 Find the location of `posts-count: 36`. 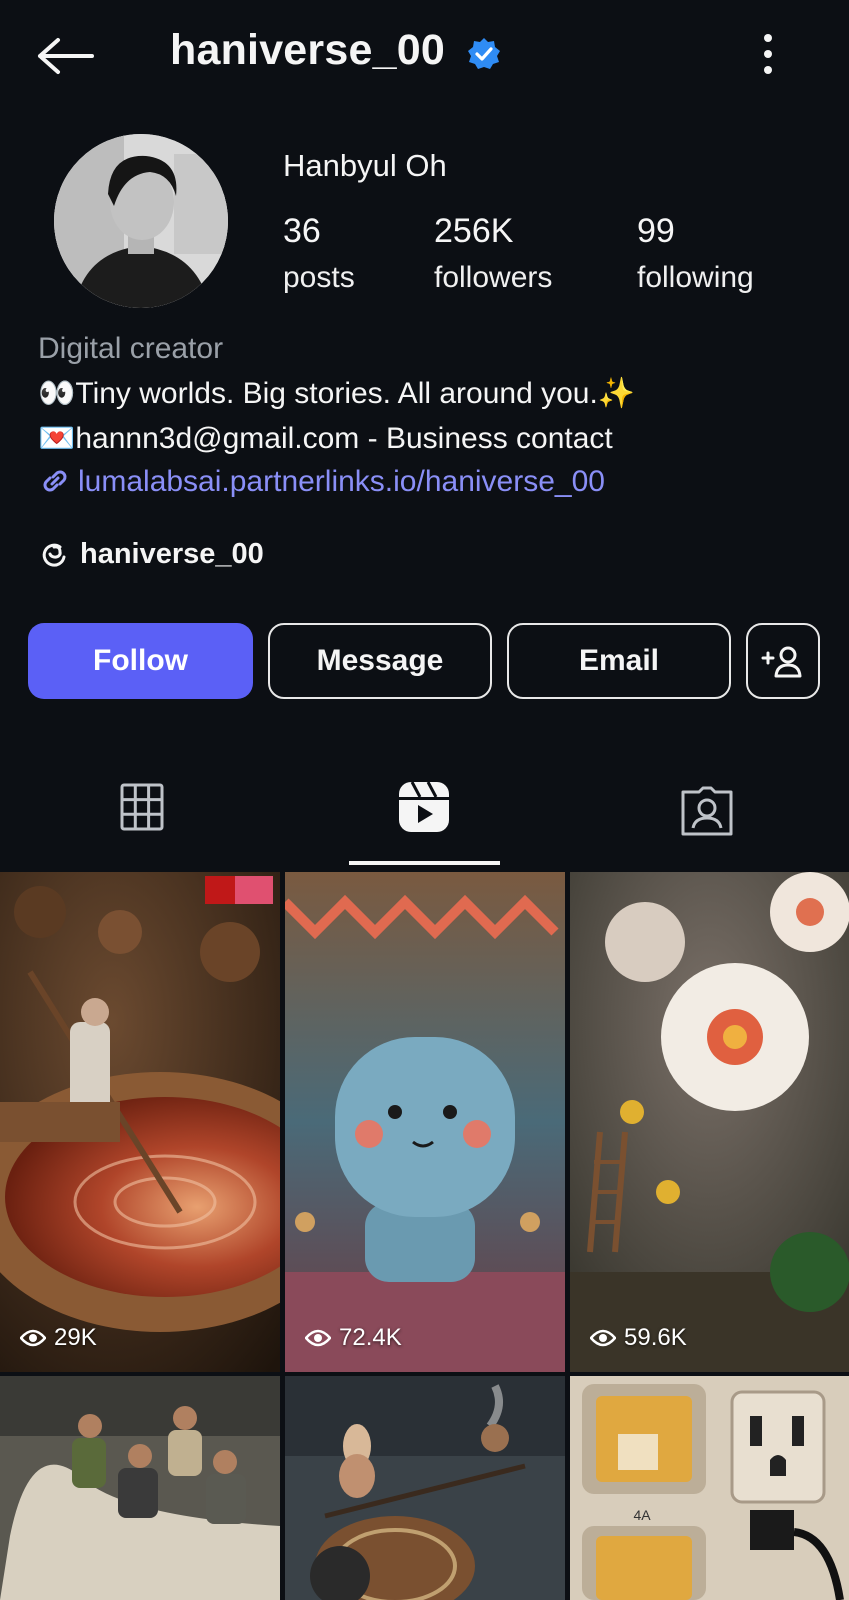

posts-count: 36 is located at coordinates (302, 231).